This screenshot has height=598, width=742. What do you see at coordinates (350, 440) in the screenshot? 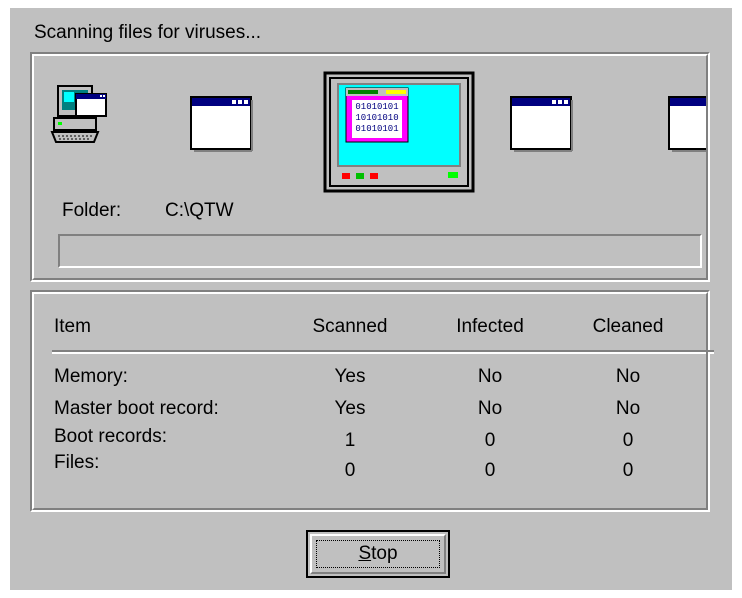
I see `row-scanned: 1` at bounding box center [350, 440].